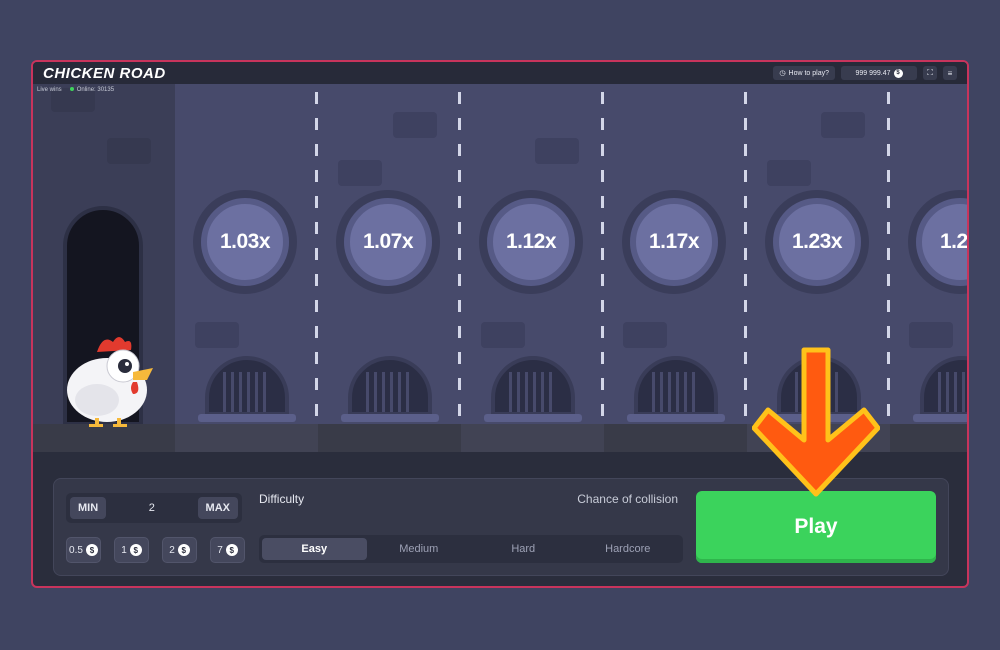 Image resolution: width=1000 pixels, height=650 pixels. I want to click on quick-bet-chip: 2 $, so click(179, 550).